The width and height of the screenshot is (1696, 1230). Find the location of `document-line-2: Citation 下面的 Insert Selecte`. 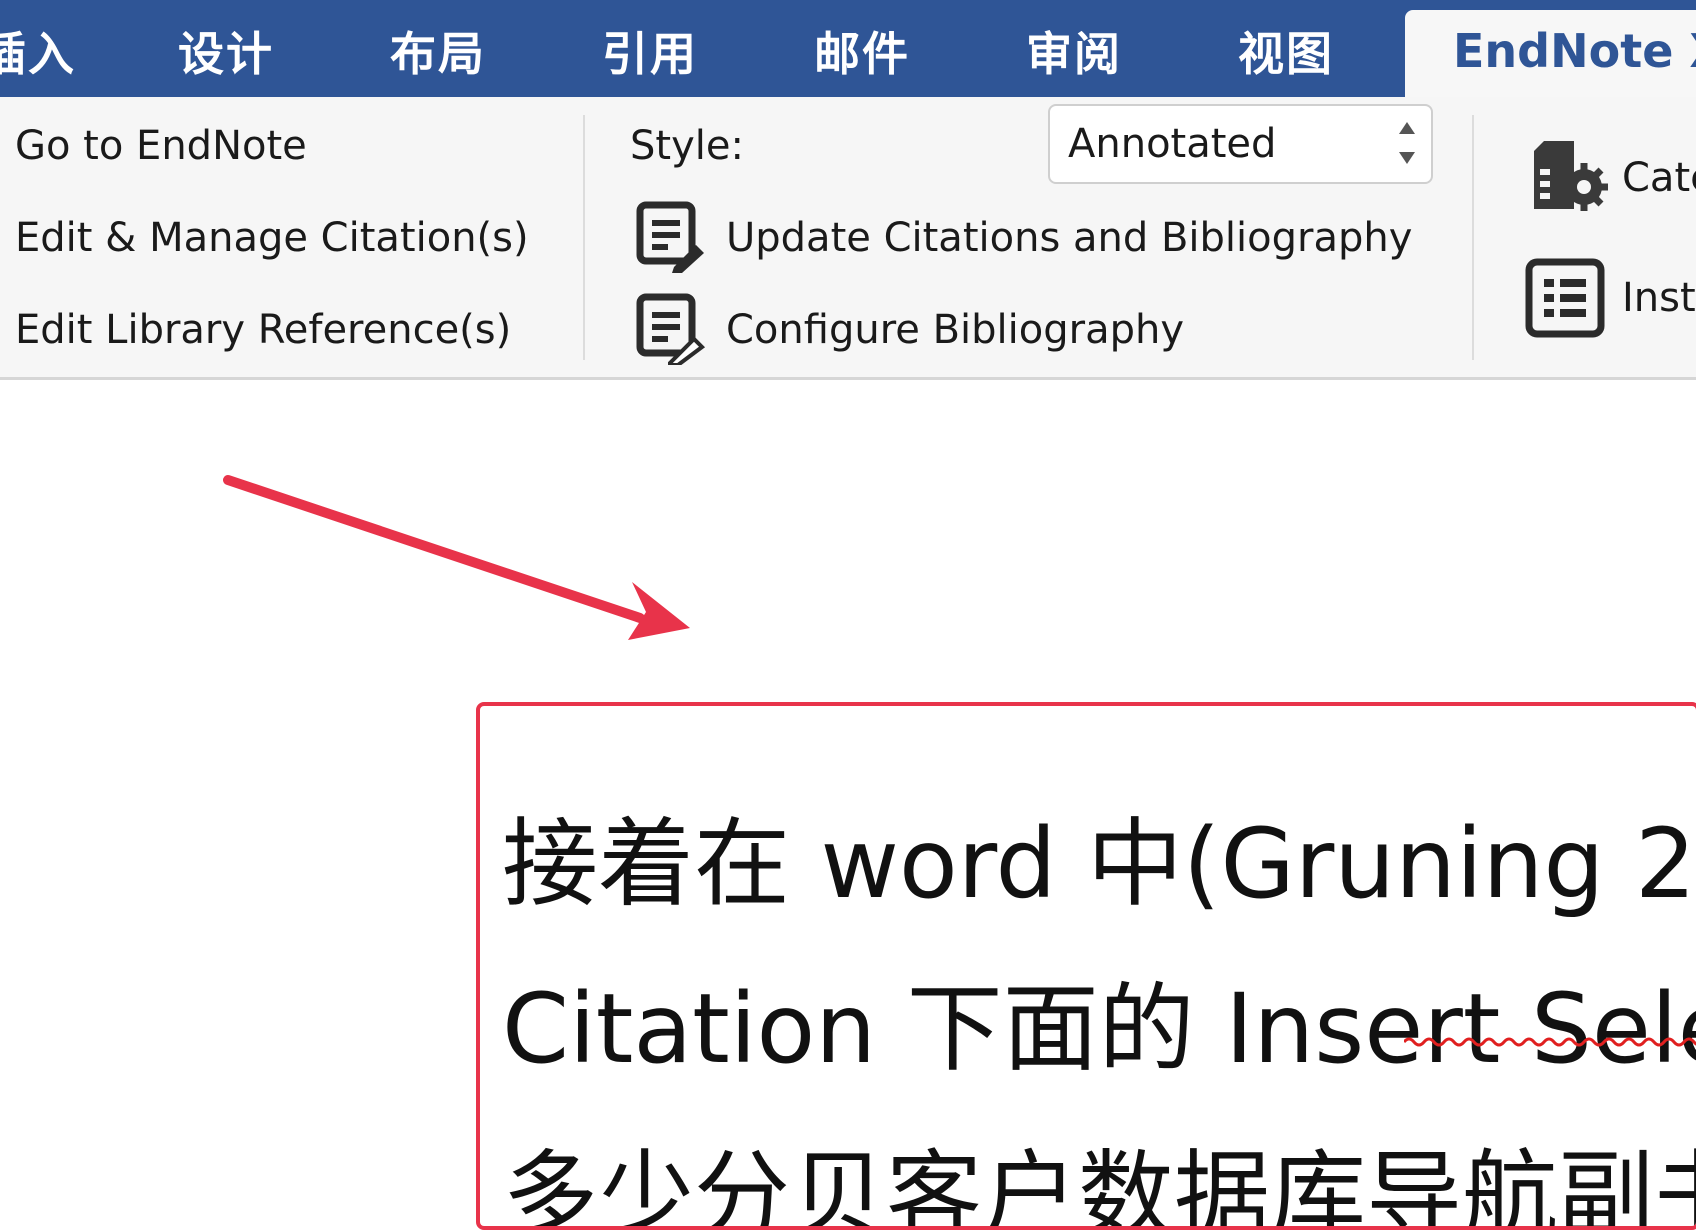

document-line-2: Citation 下面的 Insert Selecte is located at coordinates (1099, 1020).